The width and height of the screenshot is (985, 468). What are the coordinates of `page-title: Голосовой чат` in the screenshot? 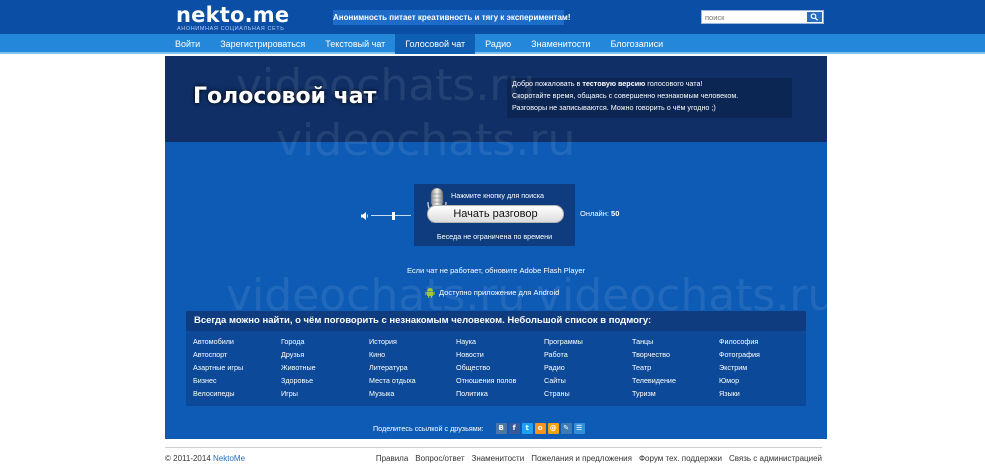 It's located at (285, 96).